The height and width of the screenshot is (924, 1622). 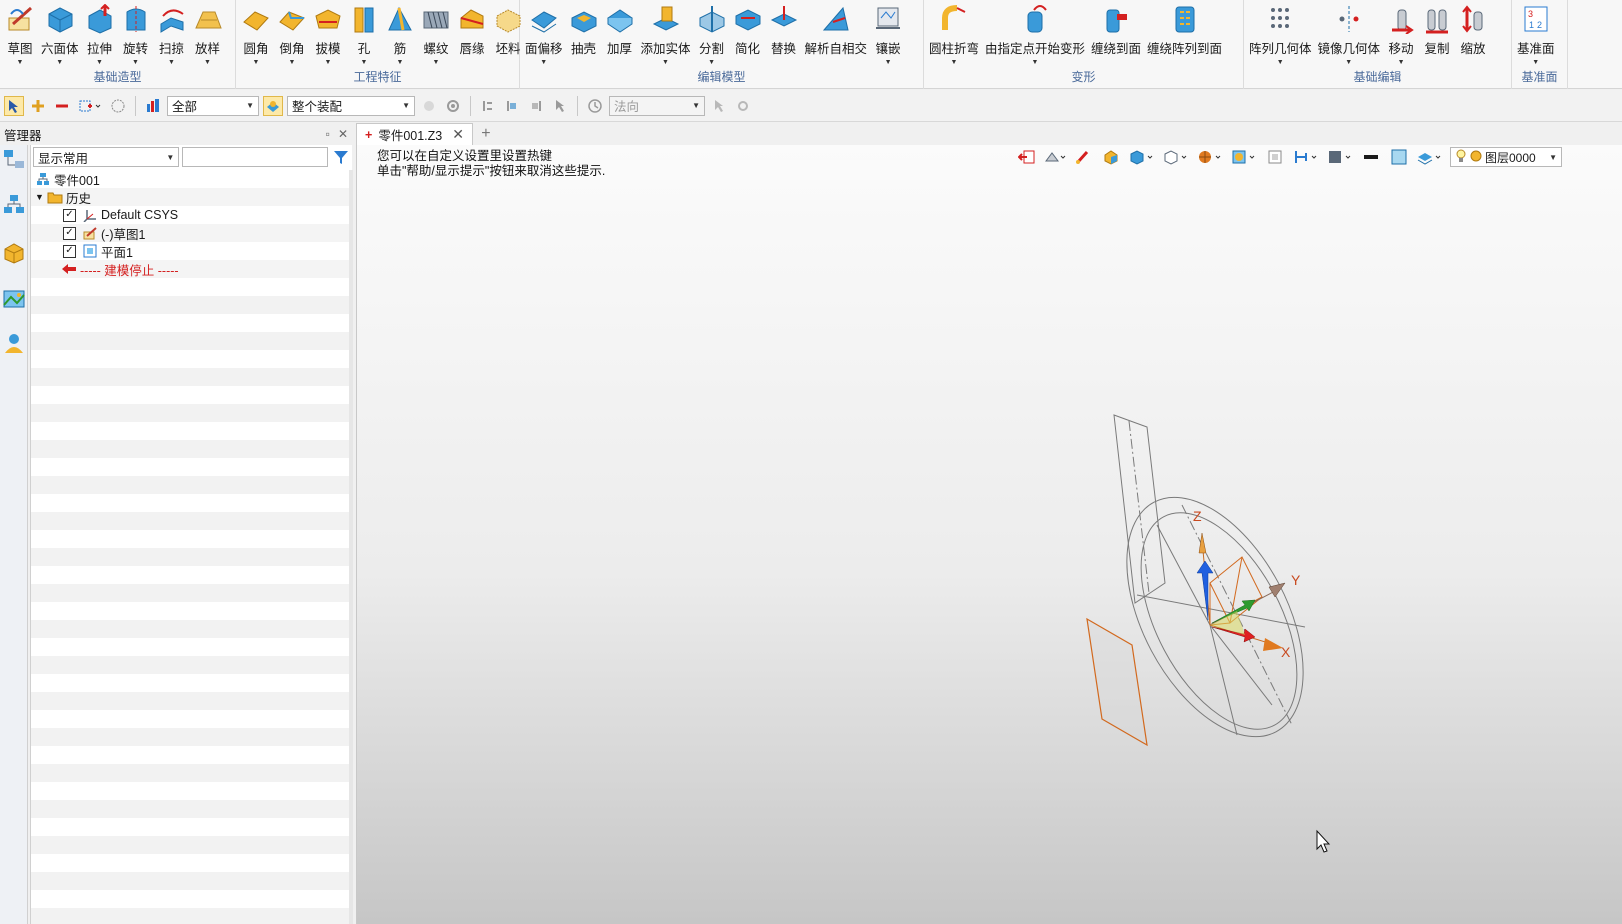 What do you see at coordinates (38, 106) in the screenshot?
I see `add-pick-icon` at bounding box center [38, 106].